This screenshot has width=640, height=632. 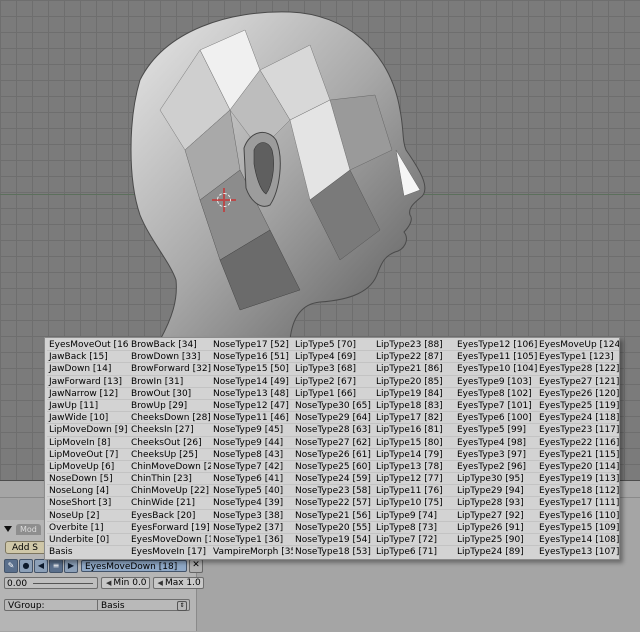 What do you see at coordinates (578, 382) in the screenshot?
I see `menu-item: EyesType27 [121]` at bounding box center [578, 382].